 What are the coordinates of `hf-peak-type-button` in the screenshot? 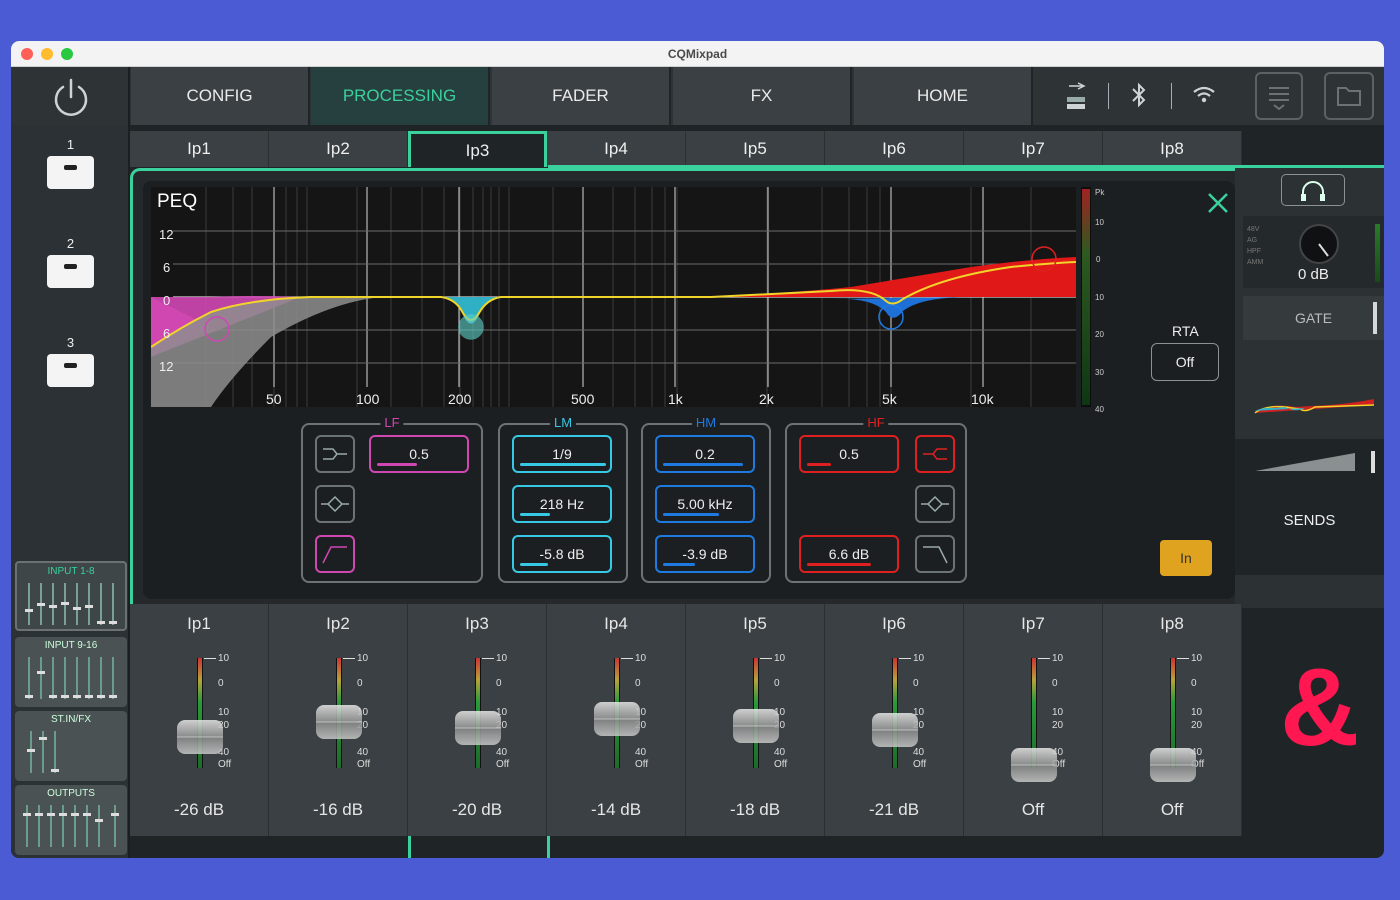 It's located at (935, 504).